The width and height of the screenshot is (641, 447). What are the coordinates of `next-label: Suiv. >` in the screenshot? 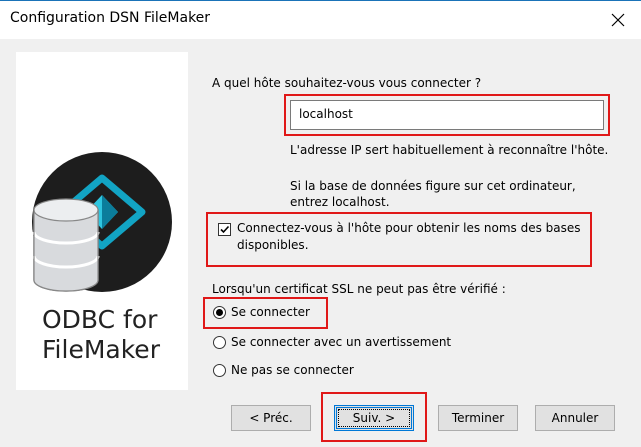 It's located at (374, 418).